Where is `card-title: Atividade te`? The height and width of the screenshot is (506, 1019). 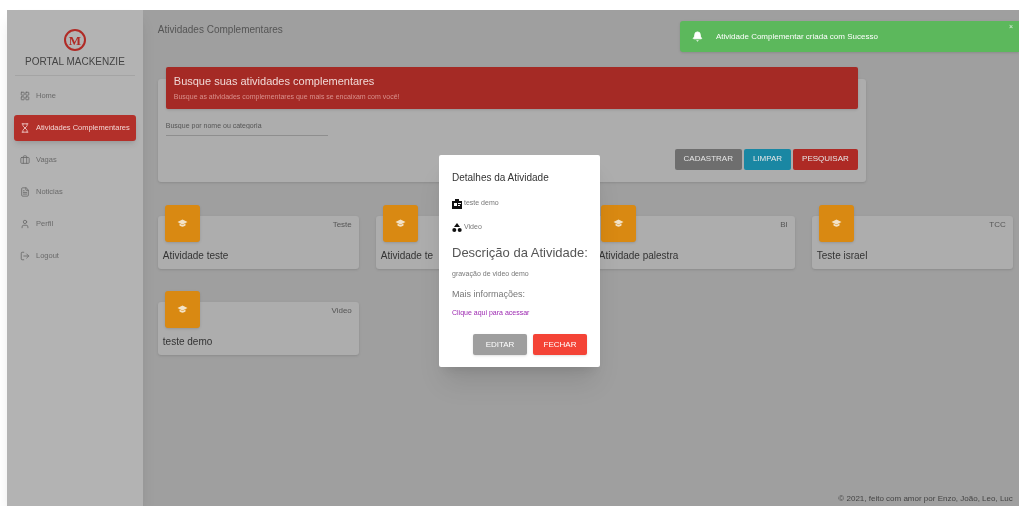 card-title: Atividade te is located at coordinates (407, 256).